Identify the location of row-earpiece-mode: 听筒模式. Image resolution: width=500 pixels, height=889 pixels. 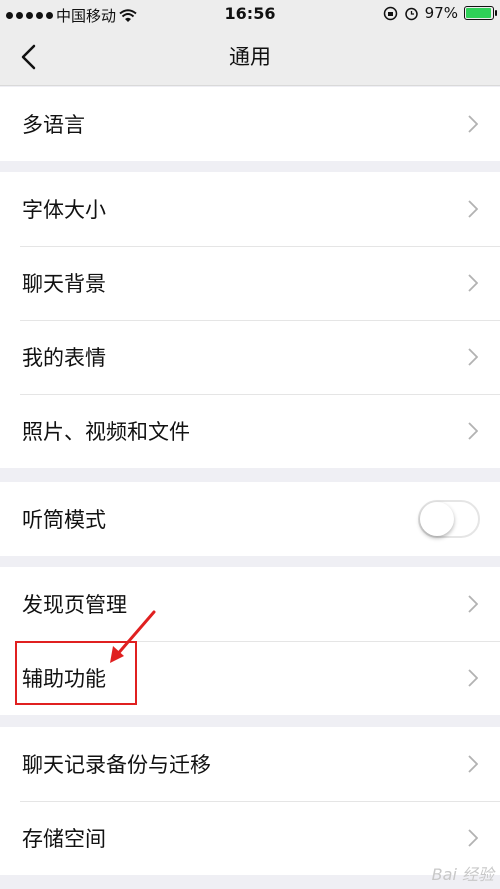
(250, 519).